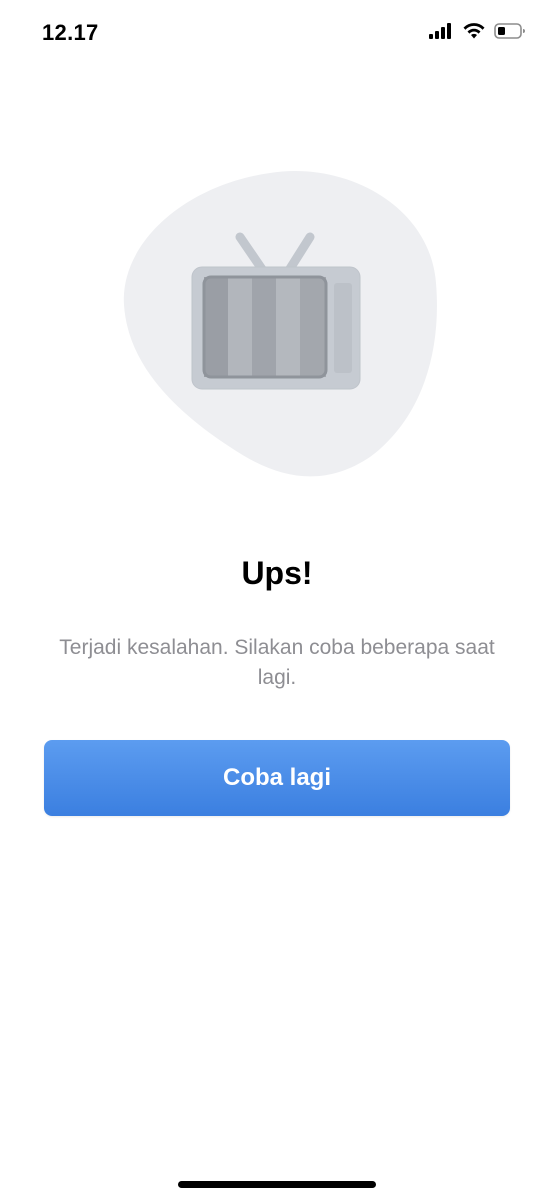 The width and height of the screenshot is (554, 1200). What do you see at coordinates (440, 31) in the screenshot?
I see `signal-icon` at bounding box center [440, 31].